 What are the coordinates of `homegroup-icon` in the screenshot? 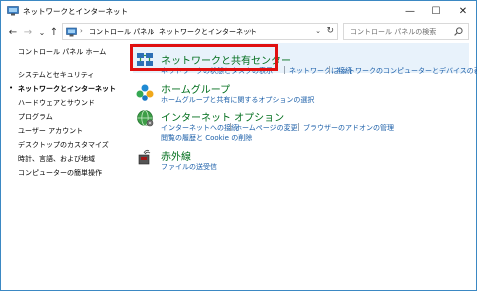 It's located at (145, 92).